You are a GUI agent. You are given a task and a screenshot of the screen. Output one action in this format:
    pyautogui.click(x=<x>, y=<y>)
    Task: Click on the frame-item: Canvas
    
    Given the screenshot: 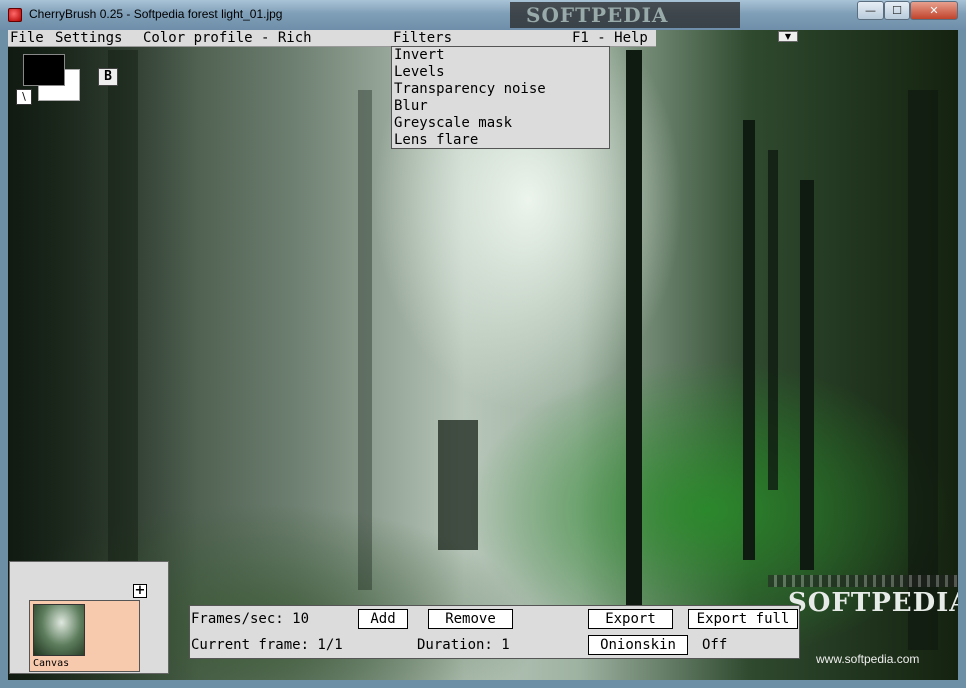 What is the action you would take?
    pyautogui.click(x=84, y=636)
    